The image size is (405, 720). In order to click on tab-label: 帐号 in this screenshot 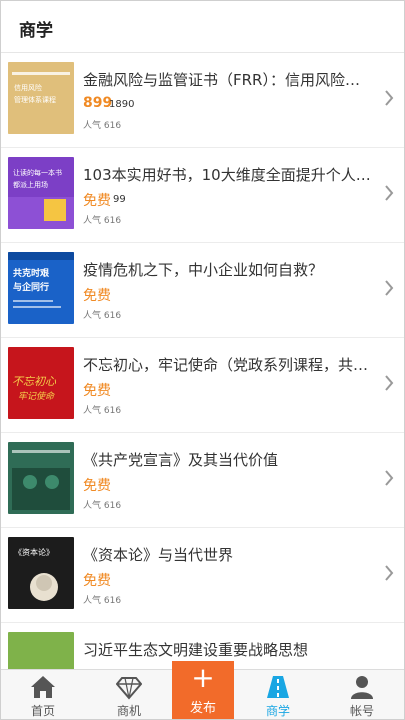, I will do `click(361, 711)`.